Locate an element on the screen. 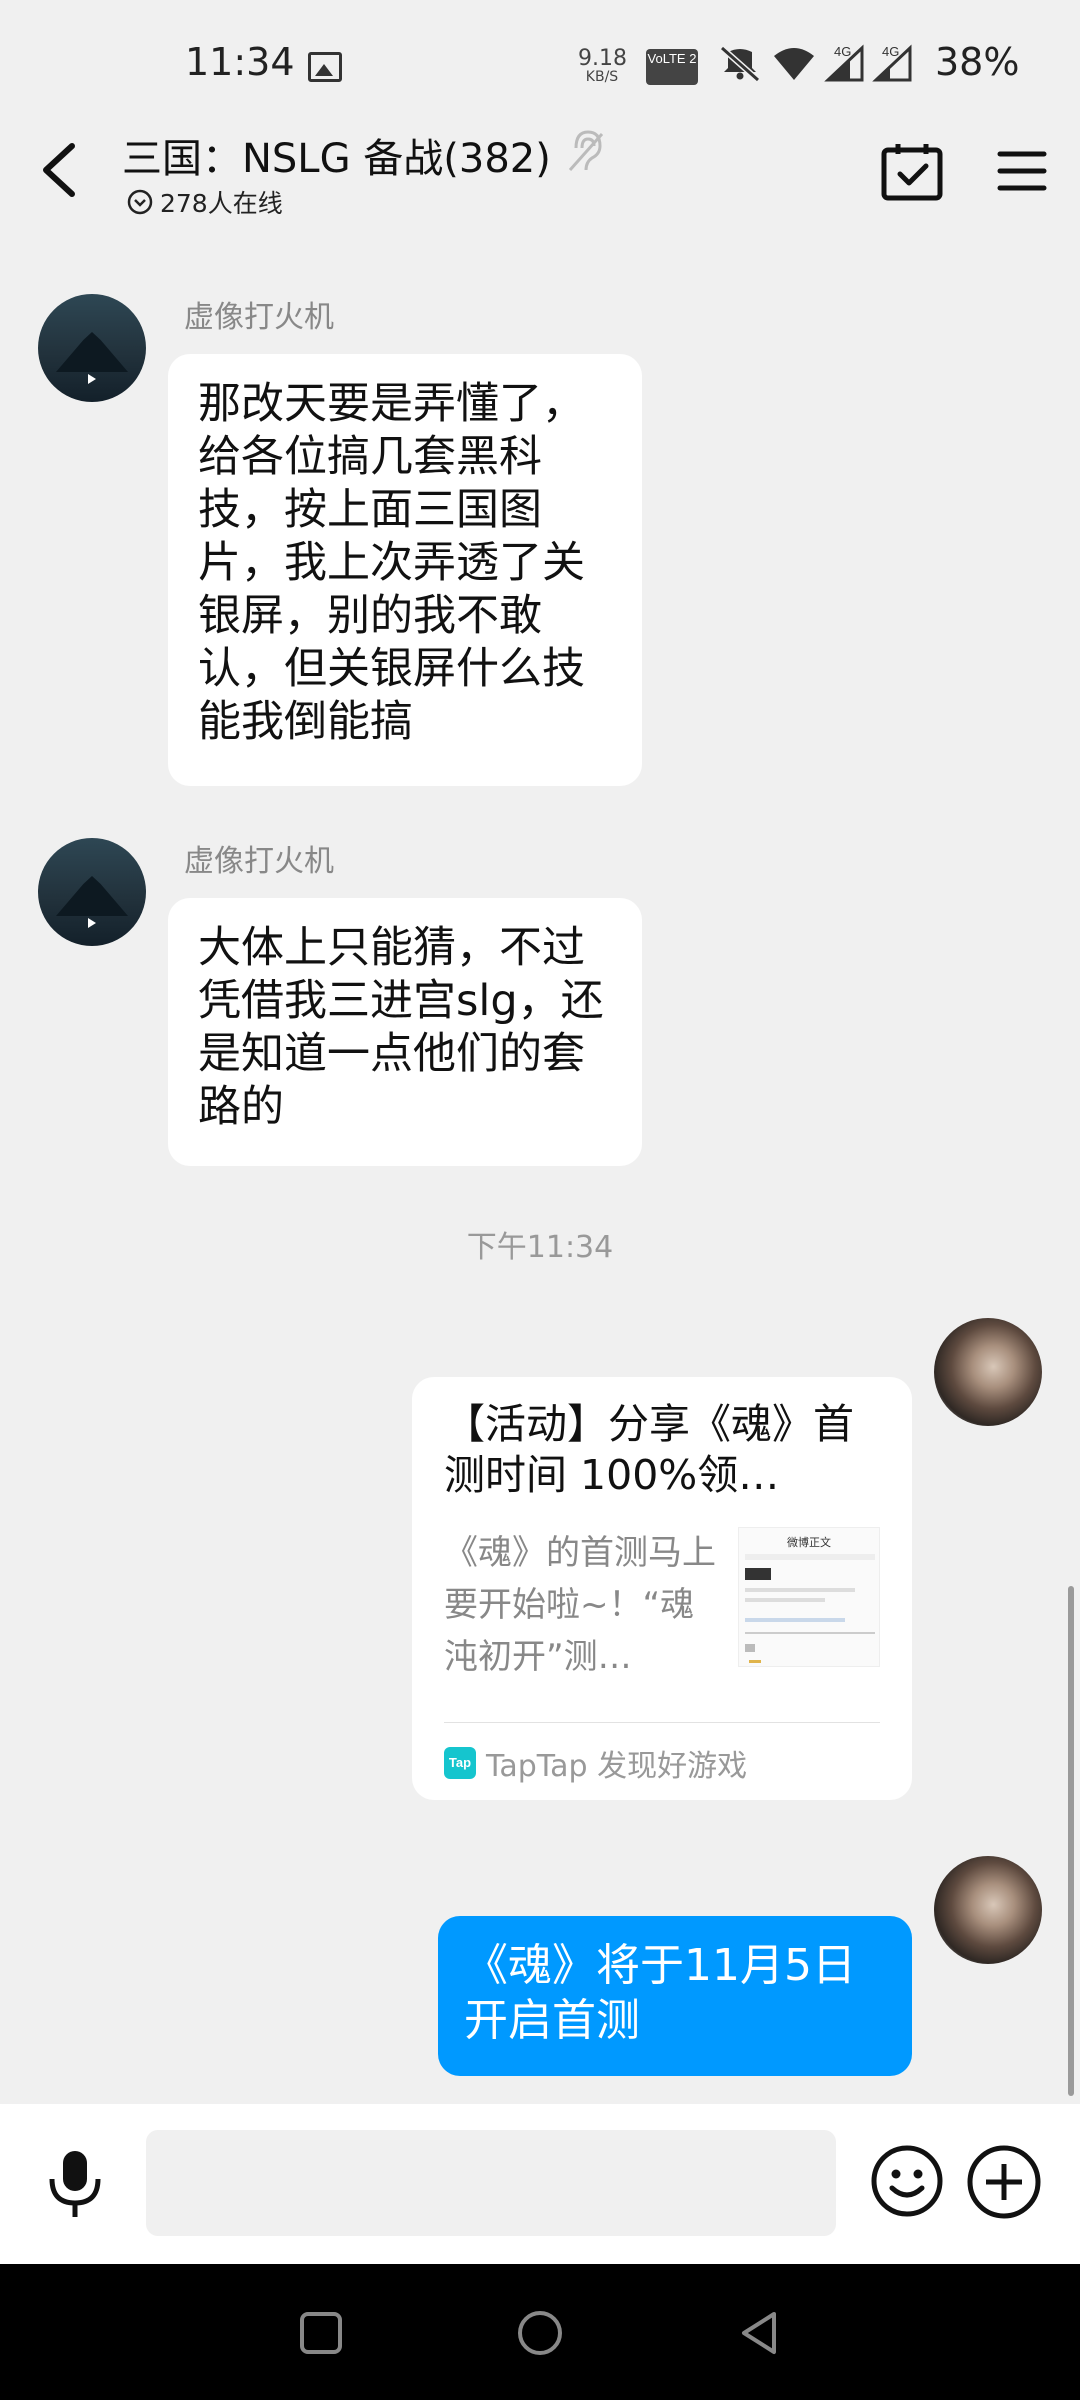 The width and height of the screenshot is (1080, 2400). back-button is located at coordinates (61, 170).